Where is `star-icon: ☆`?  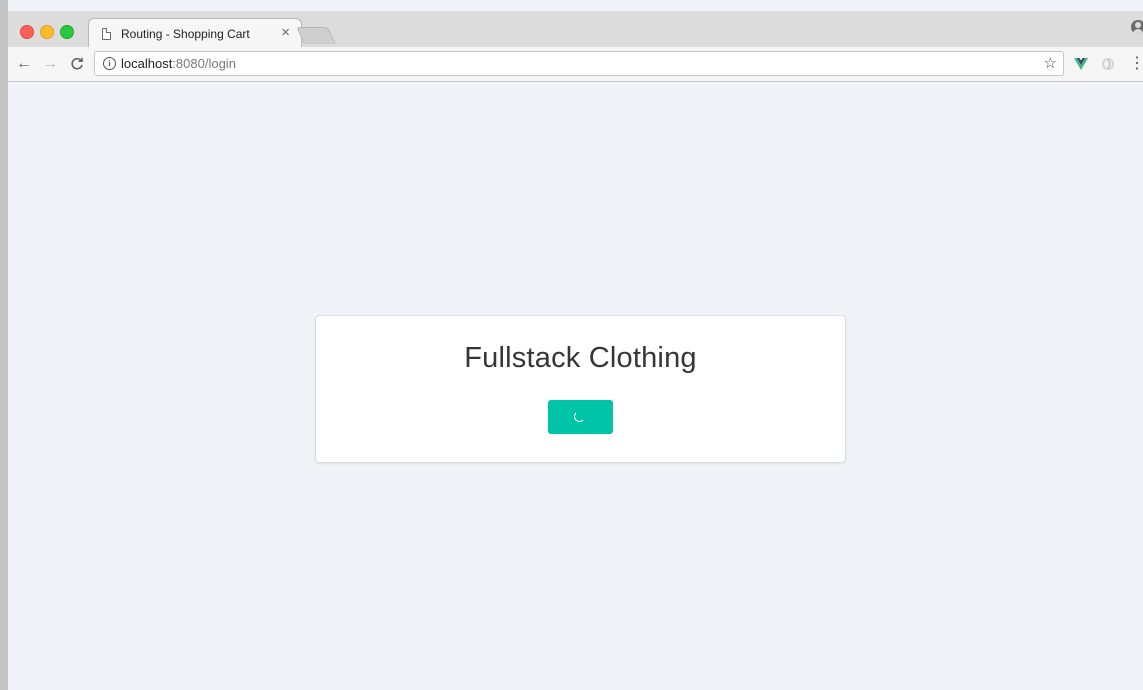
star-icon: ☆ is located at coordinates (1050, 63).